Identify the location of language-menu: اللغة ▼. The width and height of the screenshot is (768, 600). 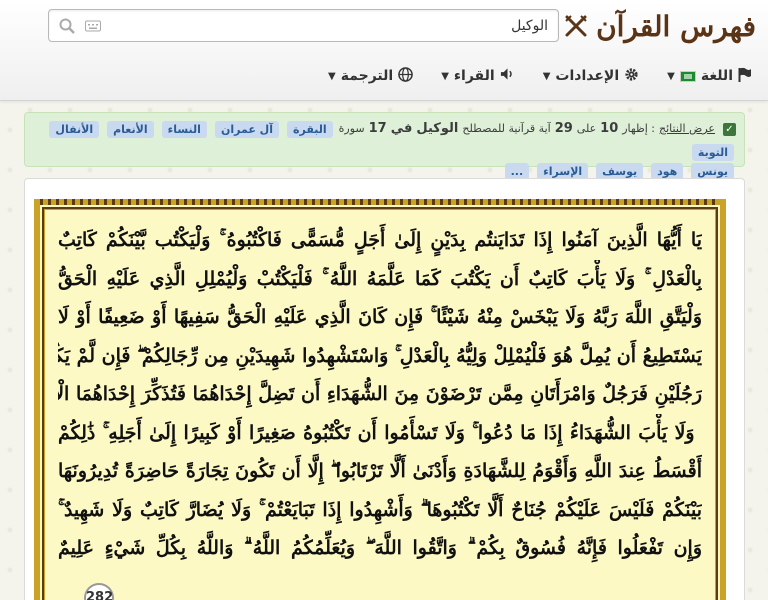
(709, 76).